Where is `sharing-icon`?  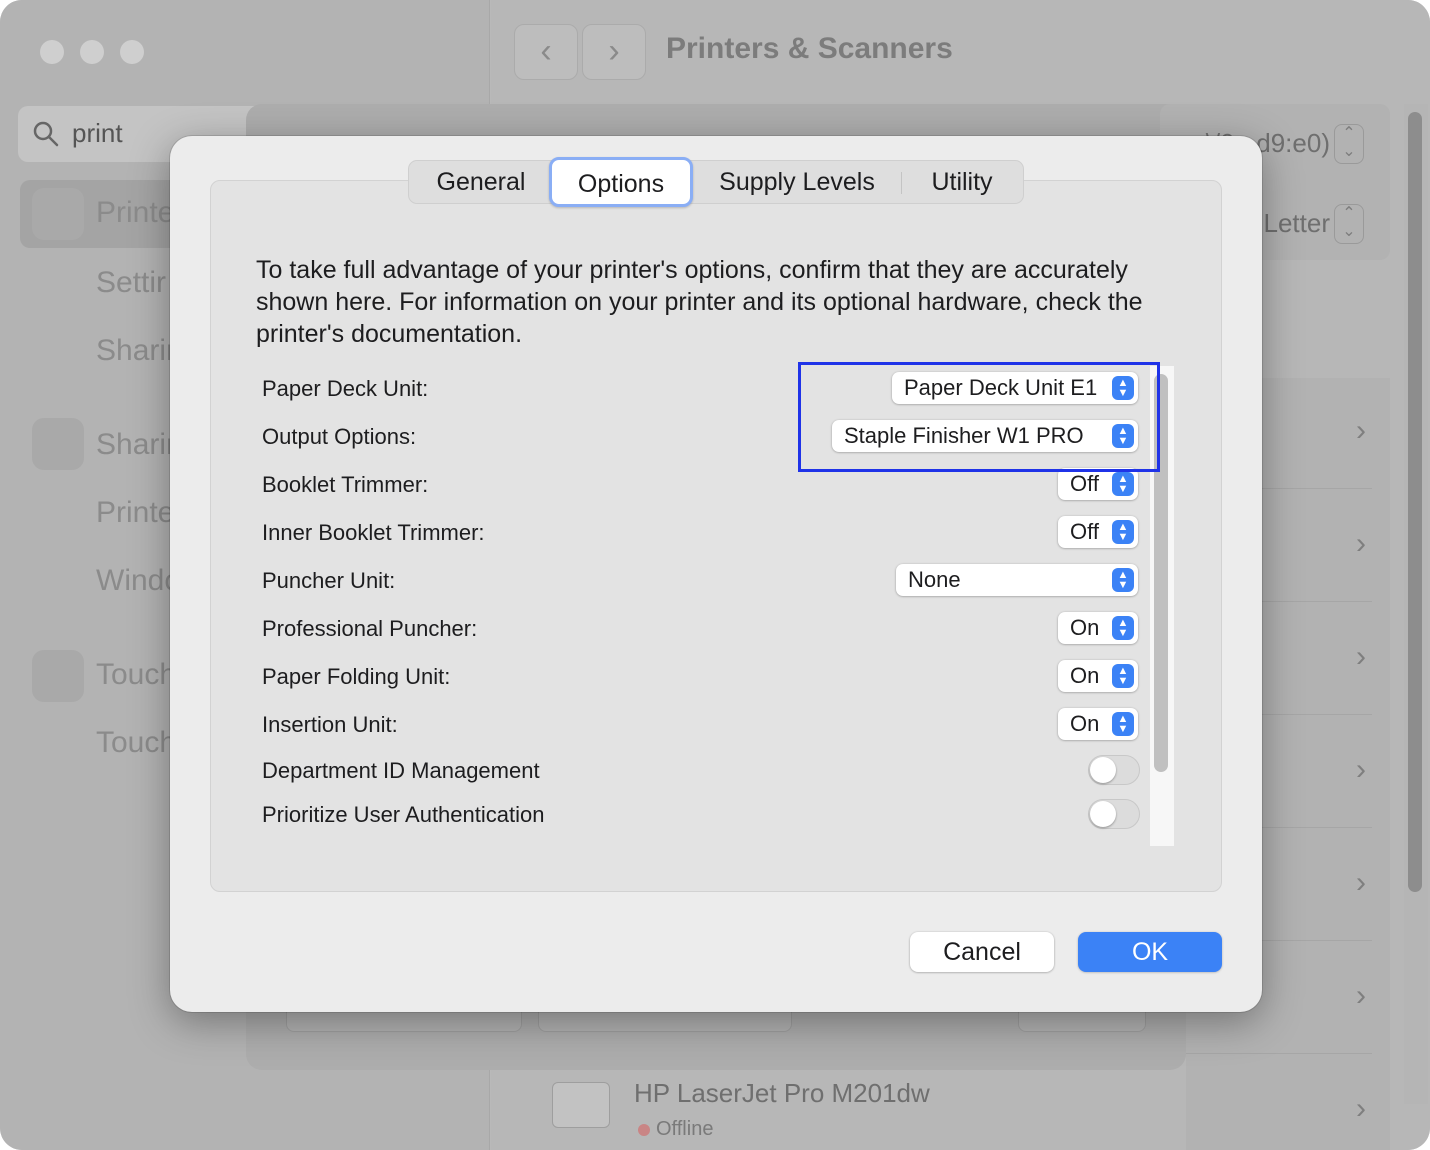 sharing-icon is located at coordinates (58, 444).